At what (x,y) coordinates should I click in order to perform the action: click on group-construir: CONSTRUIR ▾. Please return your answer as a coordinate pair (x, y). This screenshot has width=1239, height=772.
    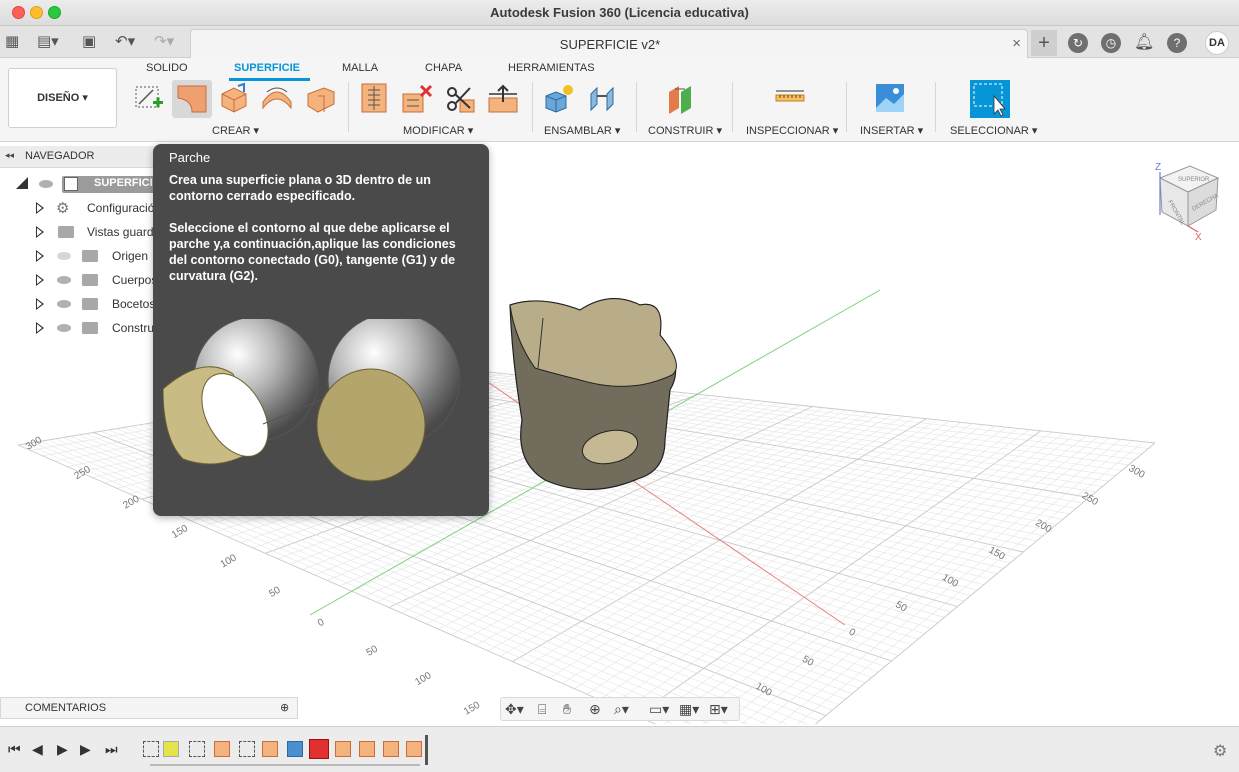
    Looking at the image, I should click on (685, 130).